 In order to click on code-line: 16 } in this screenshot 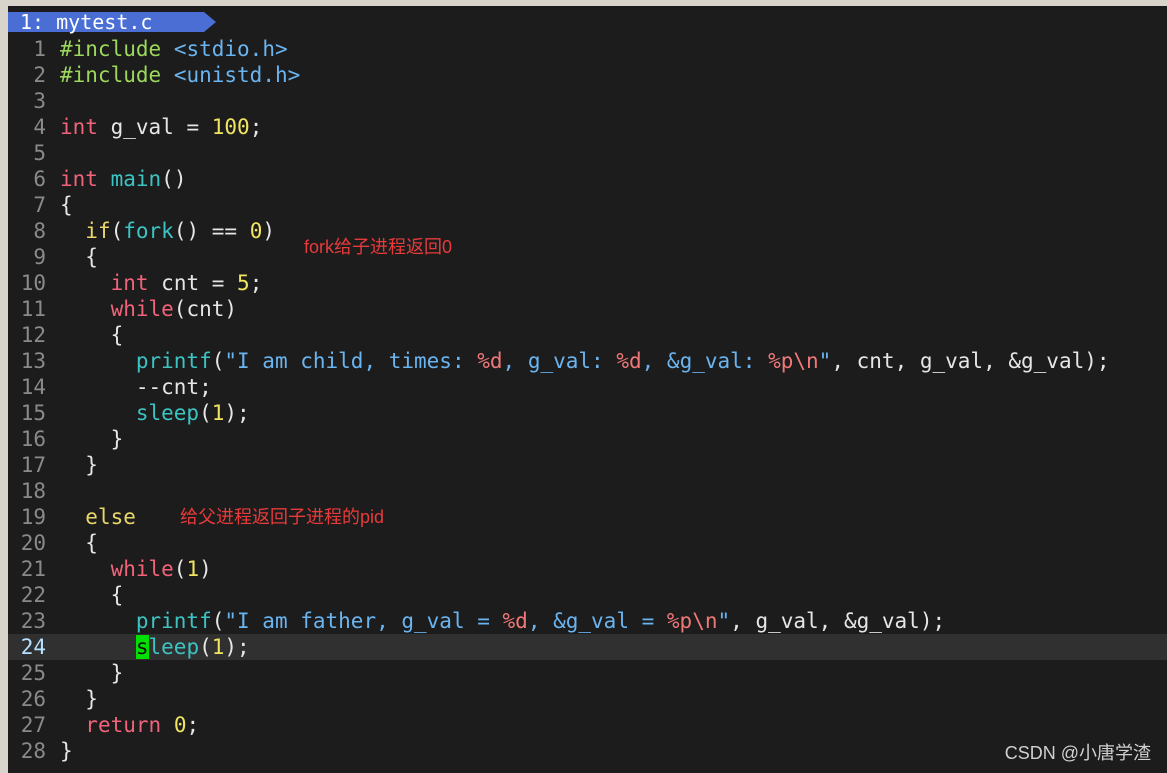, I will do `click(587, 439)`.